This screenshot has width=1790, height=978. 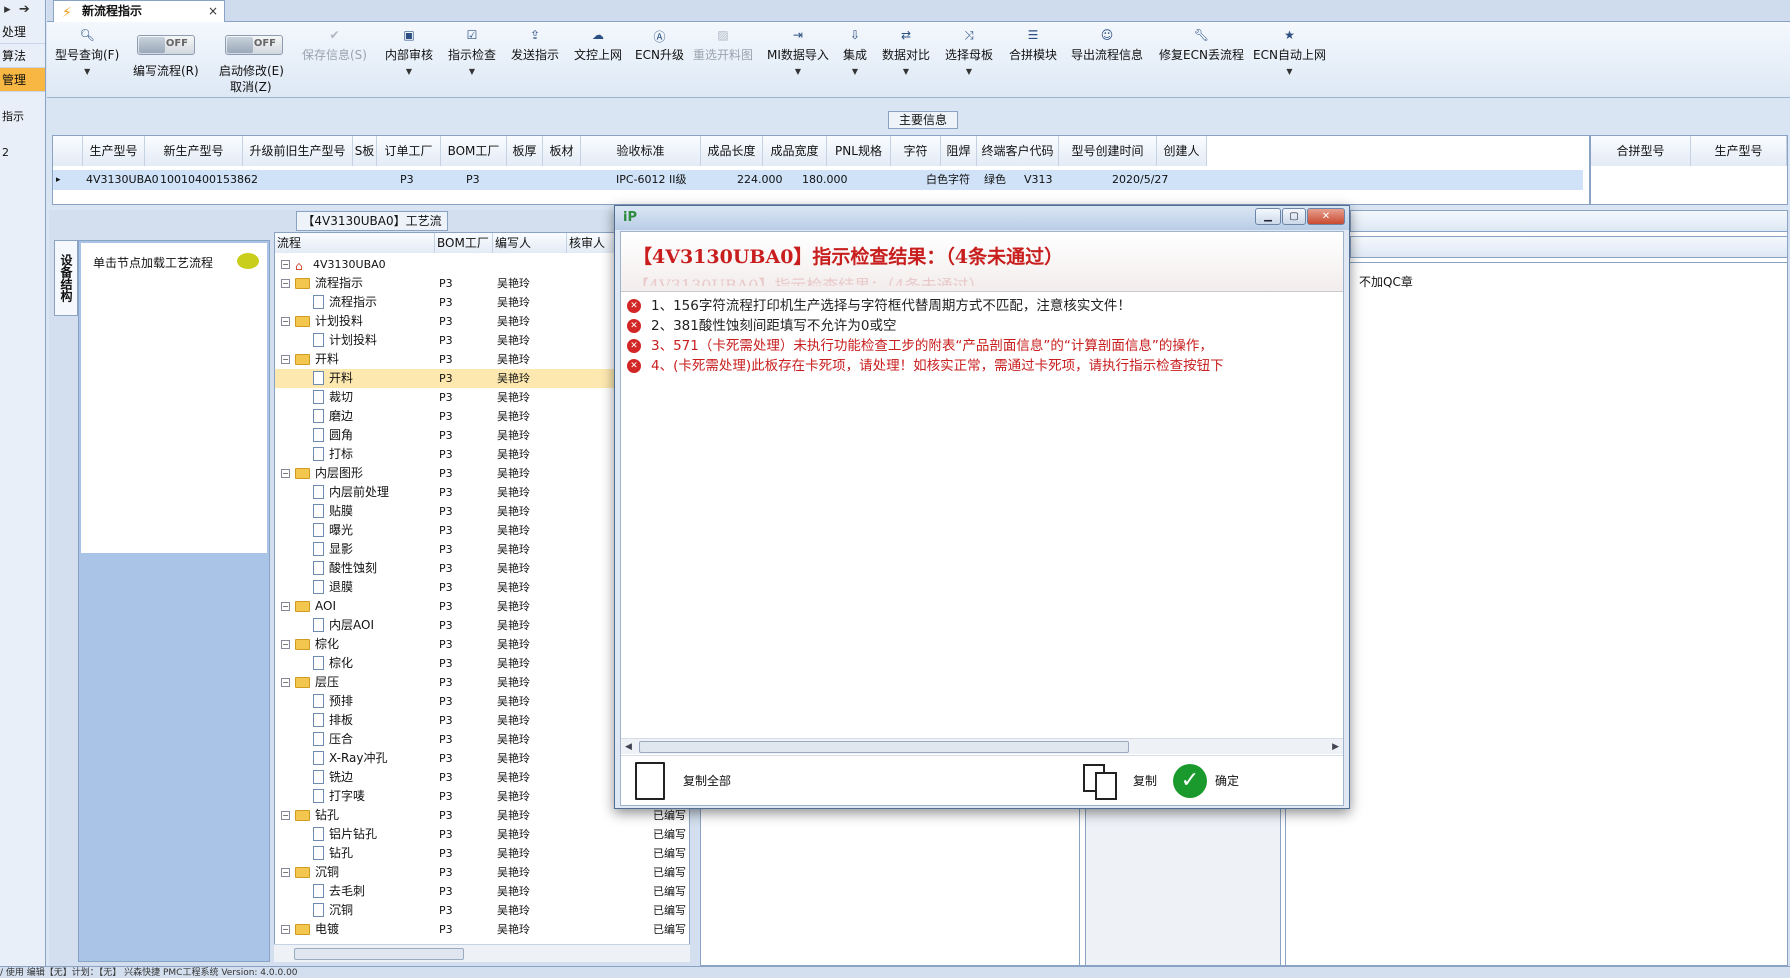 What do you see at coordinates (298, 151) in the screenshot?
I see `grid-header: 升级前旧生产型号` at bounding box center [298, 151].